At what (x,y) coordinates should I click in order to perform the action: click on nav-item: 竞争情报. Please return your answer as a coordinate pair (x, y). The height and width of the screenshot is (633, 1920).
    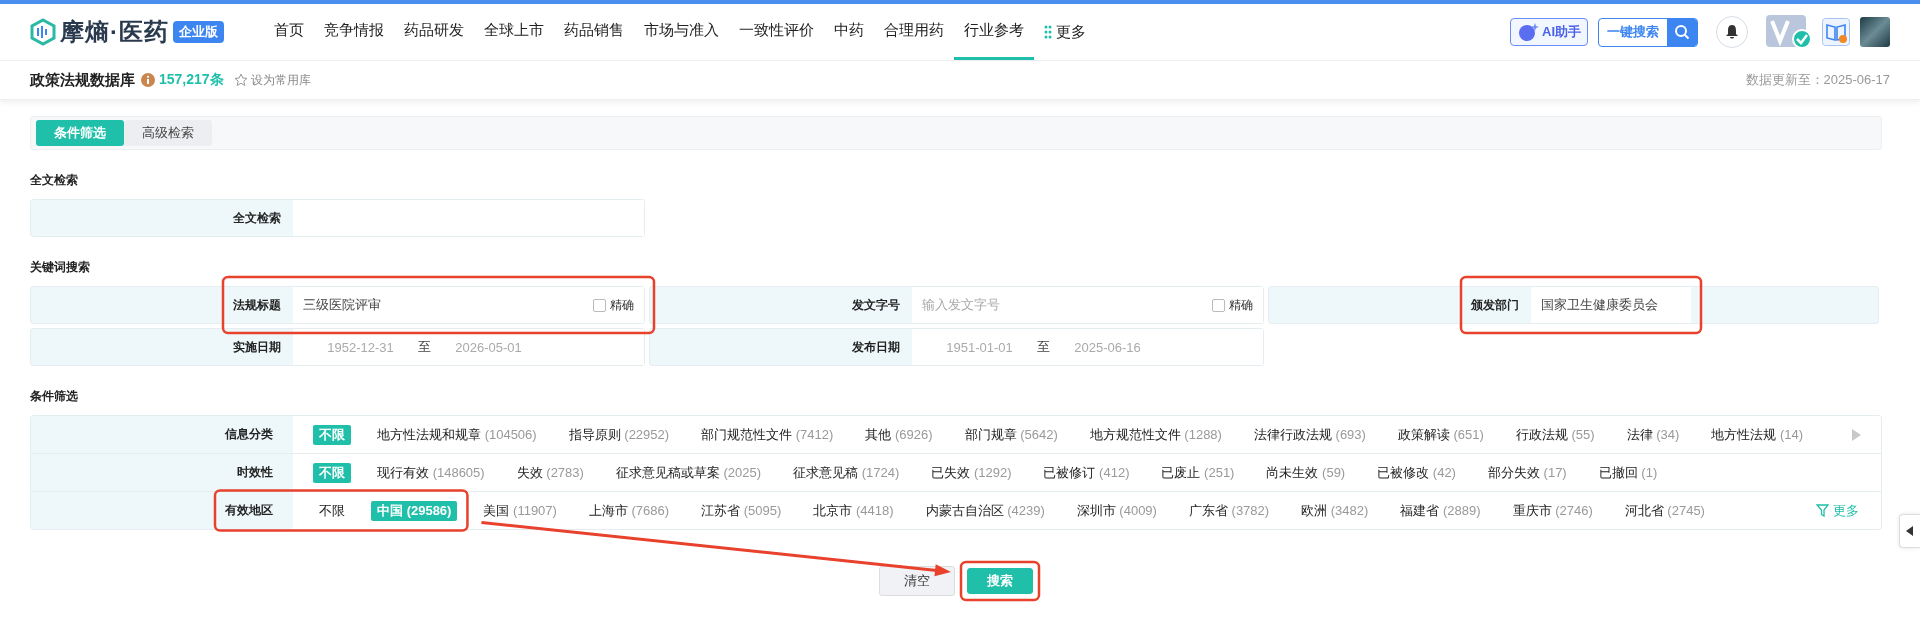
    Looking at the image, I should click on (354, 32).